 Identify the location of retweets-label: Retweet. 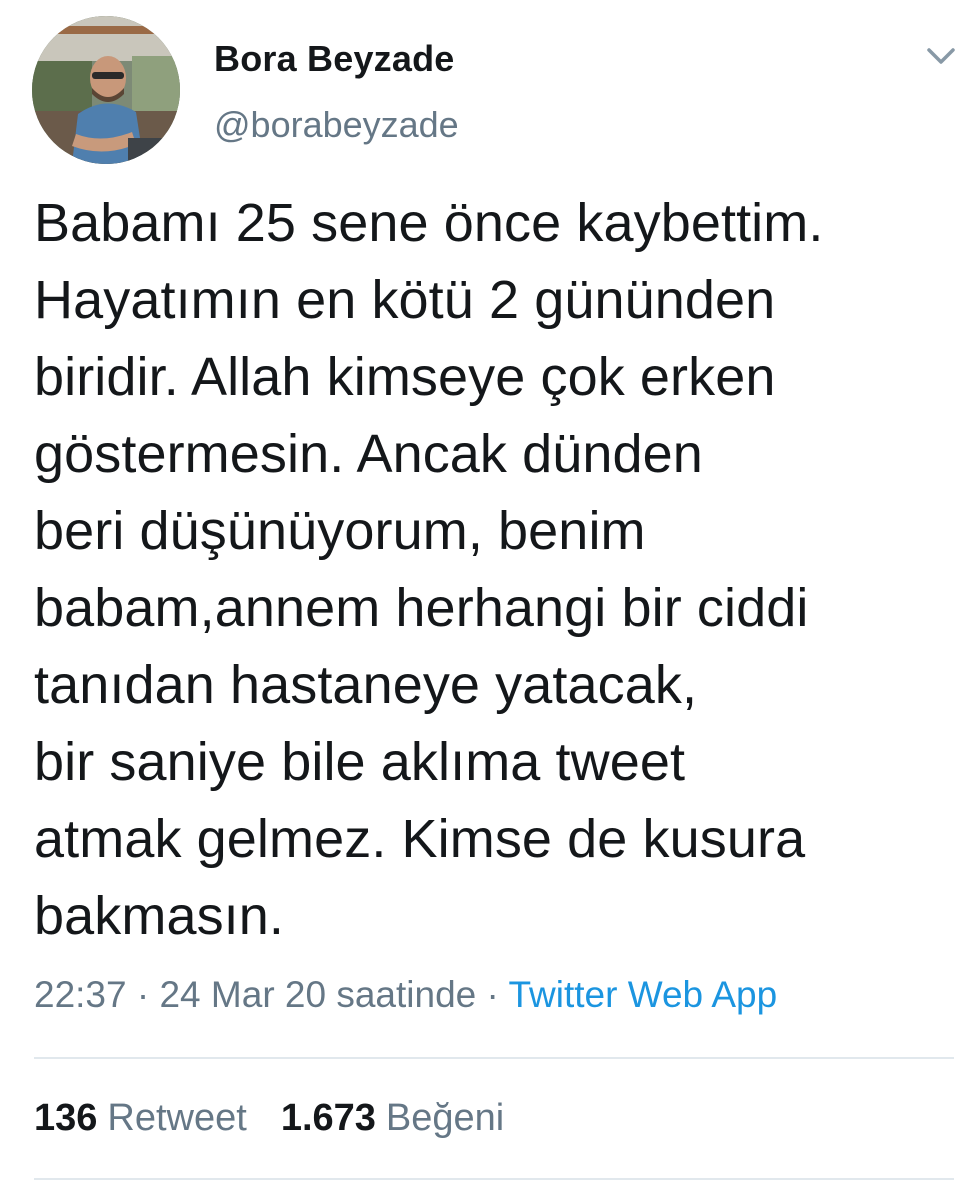
(177, 1118).